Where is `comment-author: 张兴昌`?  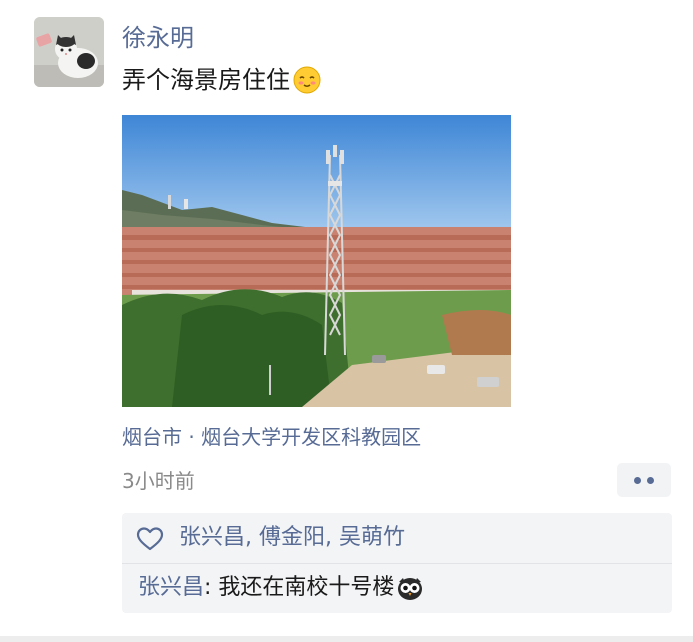 comment-author: 张兴昌 is located at coordinates (171, 588).